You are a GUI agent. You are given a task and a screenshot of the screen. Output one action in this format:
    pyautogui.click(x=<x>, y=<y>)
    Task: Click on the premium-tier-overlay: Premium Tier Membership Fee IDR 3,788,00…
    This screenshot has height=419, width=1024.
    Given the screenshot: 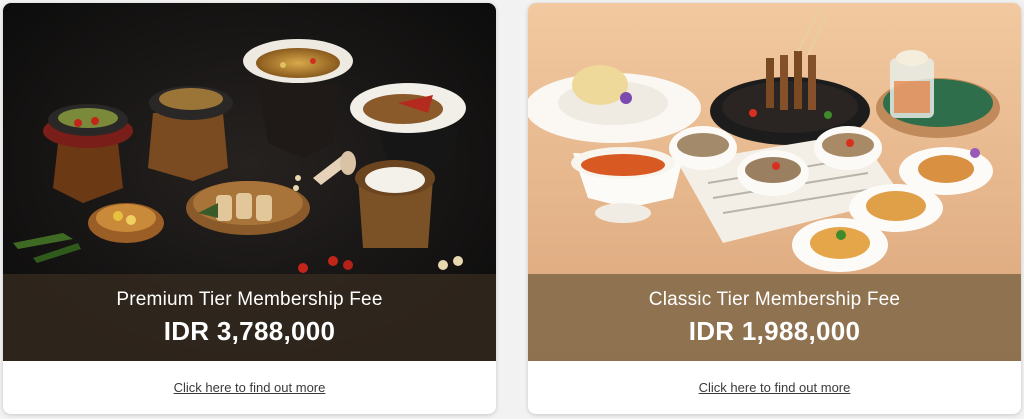 What is the action you would take?
    pyautogui.click(x=249, y=317)
    